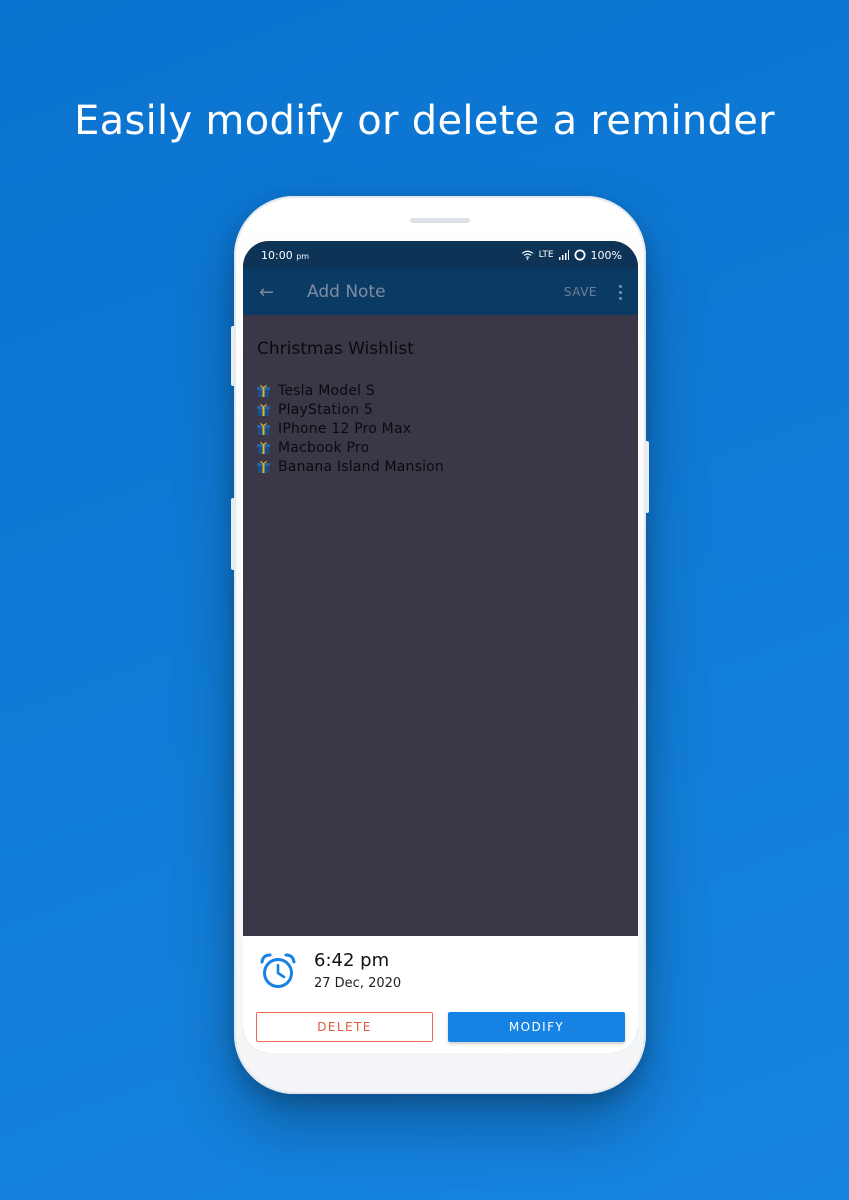 Image resolution: width=849 pixels, height=1200 pixels. What do you see at coordinates (571, 255) in the screenshot?
I see `status-icons: LTE 100%` at bounding box center [571, 255].